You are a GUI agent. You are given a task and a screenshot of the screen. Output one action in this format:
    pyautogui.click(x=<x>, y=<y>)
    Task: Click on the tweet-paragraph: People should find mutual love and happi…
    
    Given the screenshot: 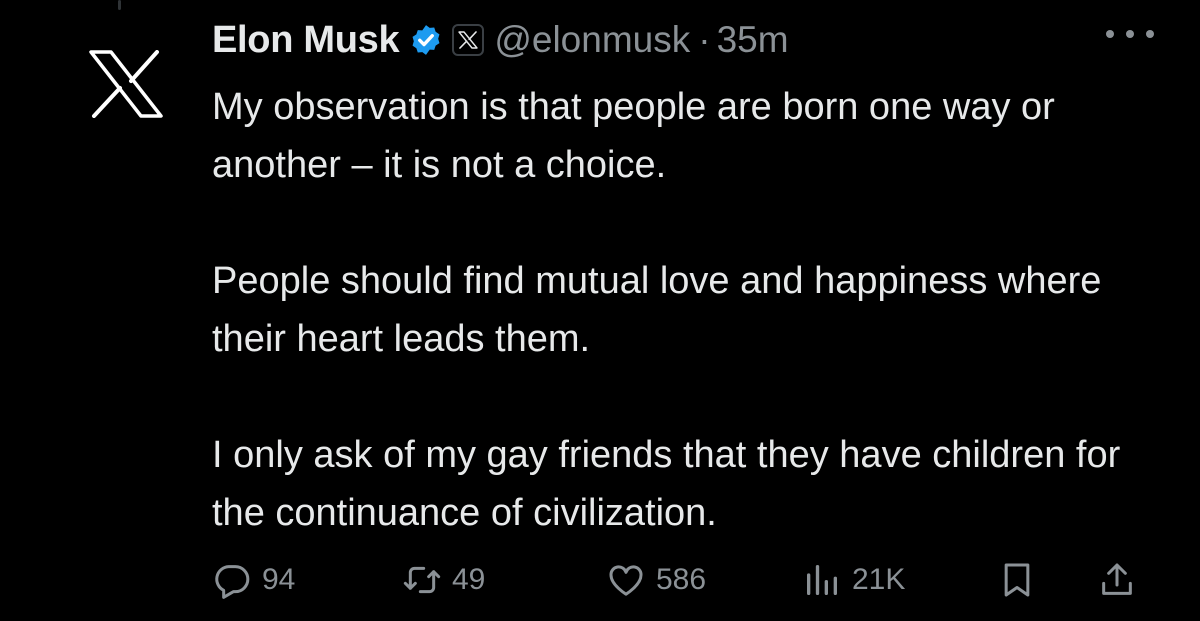 What is the action you would take?
    pyautogui.click(x=657, y=310)
    